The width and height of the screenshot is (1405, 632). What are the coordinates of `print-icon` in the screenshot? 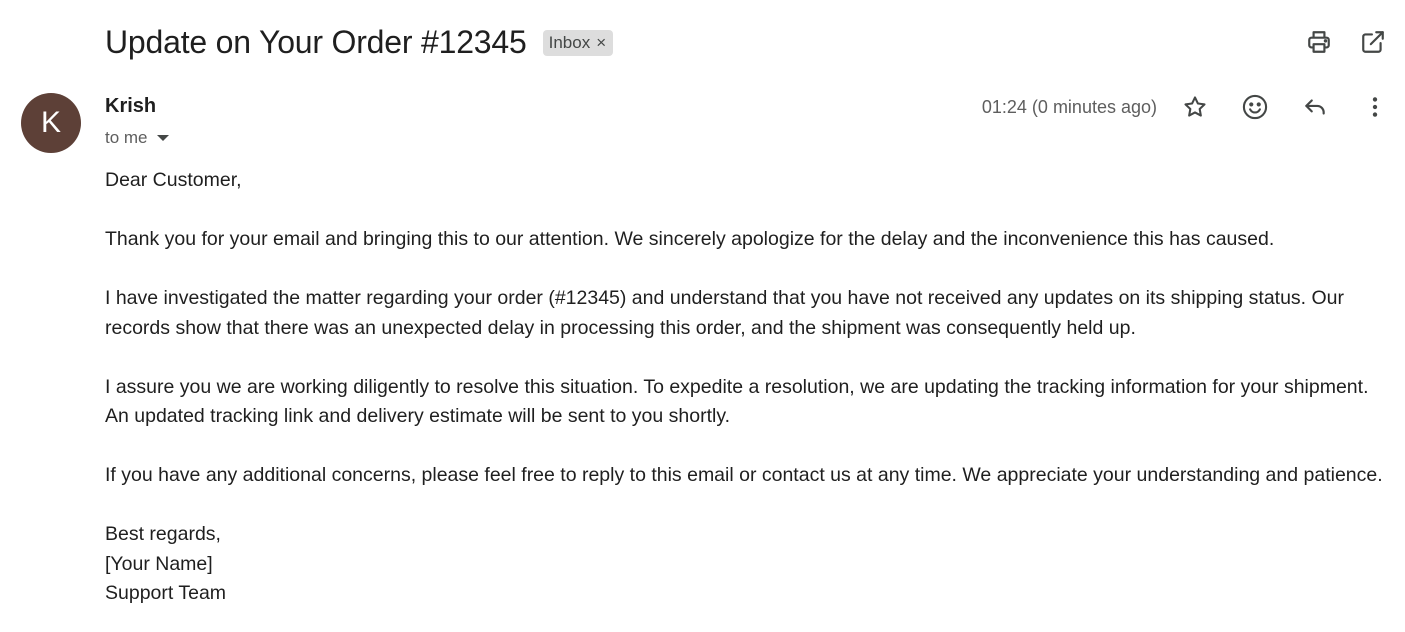 It's located at (1319, 42).